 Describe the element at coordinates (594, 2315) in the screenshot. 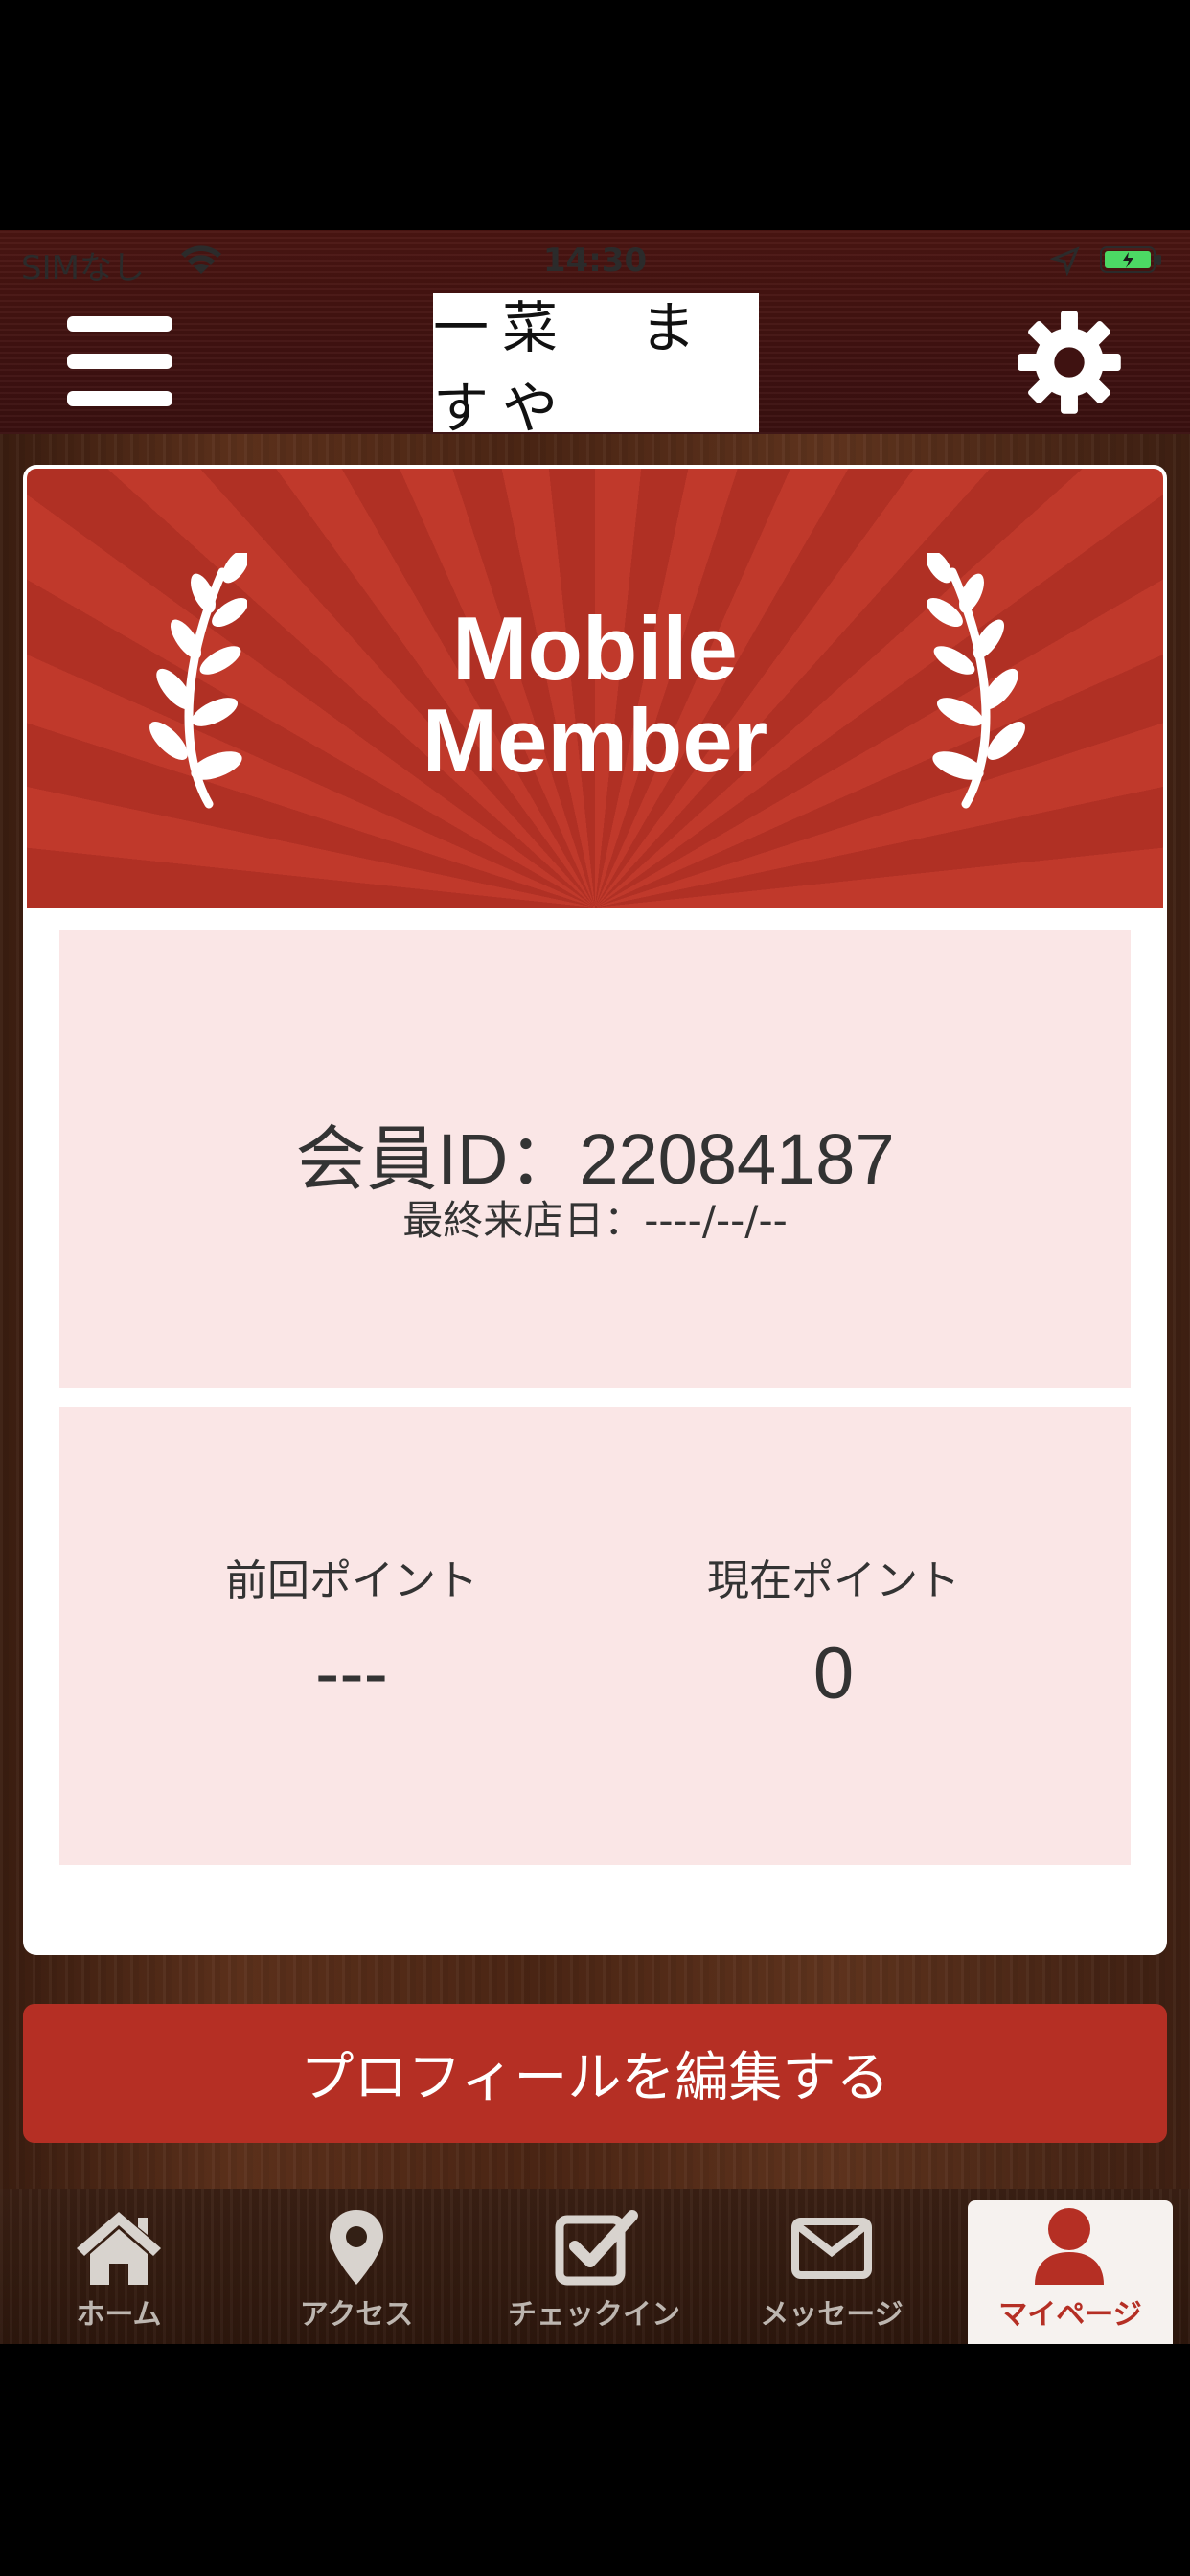

I see `tab-label: チェックイン` at that location.